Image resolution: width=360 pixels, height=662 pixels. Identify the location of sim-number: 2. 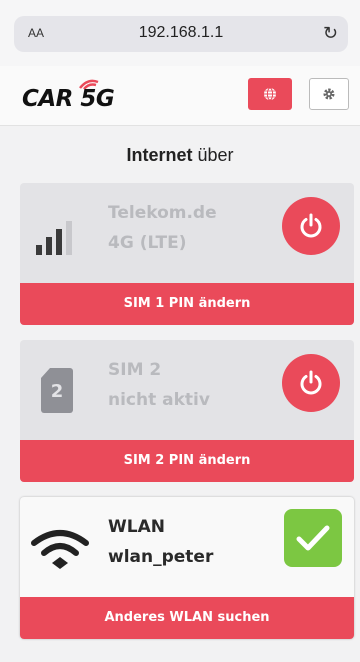
(57, 391).